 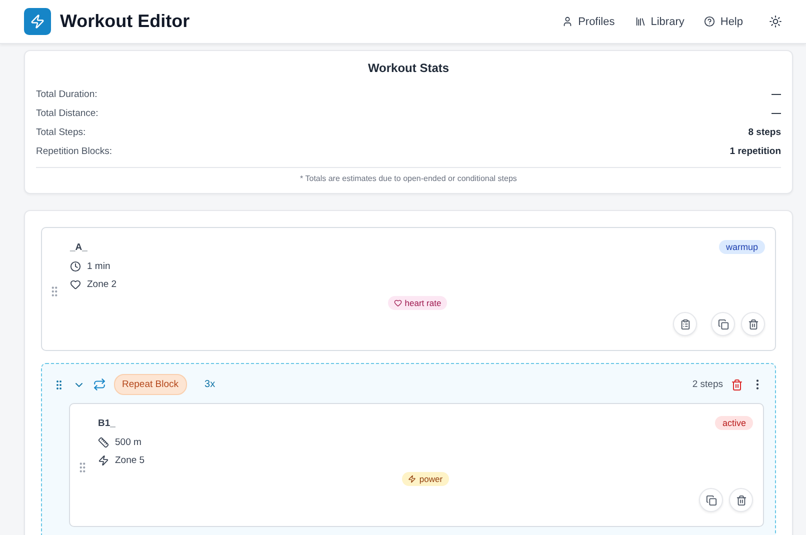 I want to click on nav-link: Help, so click(x=723, y=22).